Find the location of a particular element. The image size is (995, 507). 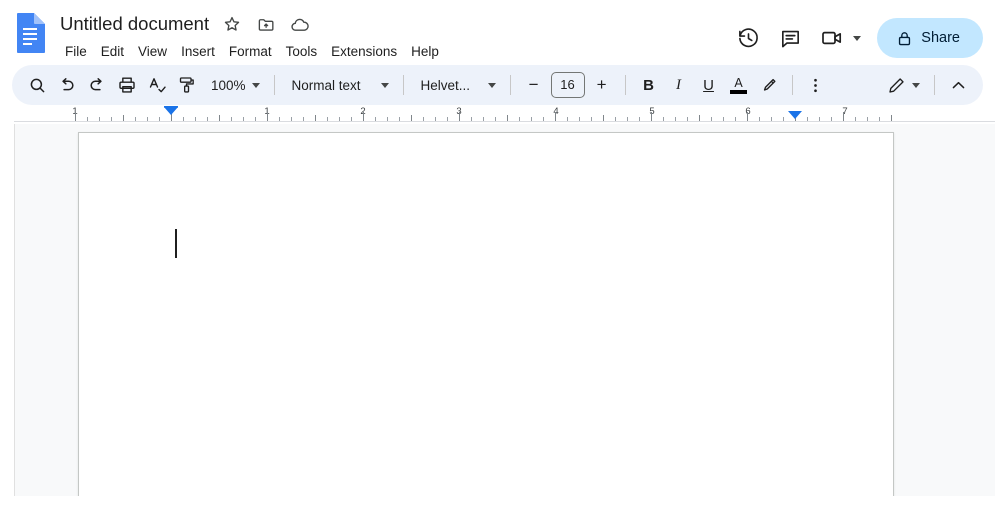

font-size-input: 16 is located at coordinates (567, 85).